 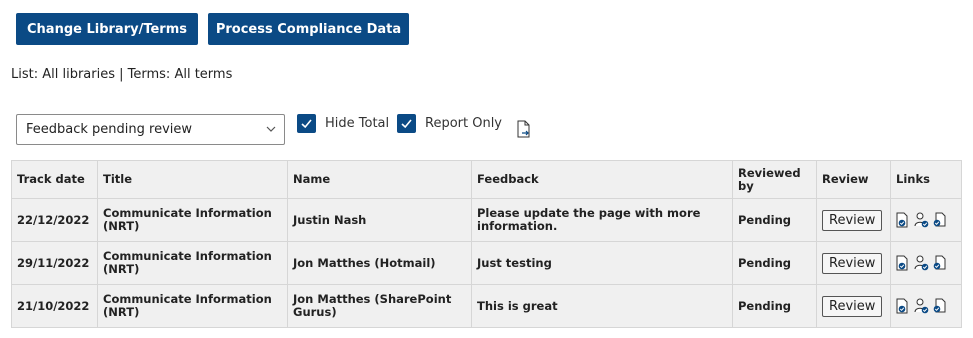 What do you see at coordinates (774, 179) in the screenshot?
I see `col-reviewed-by: Reviewed by` at bounding box center [774, 179].